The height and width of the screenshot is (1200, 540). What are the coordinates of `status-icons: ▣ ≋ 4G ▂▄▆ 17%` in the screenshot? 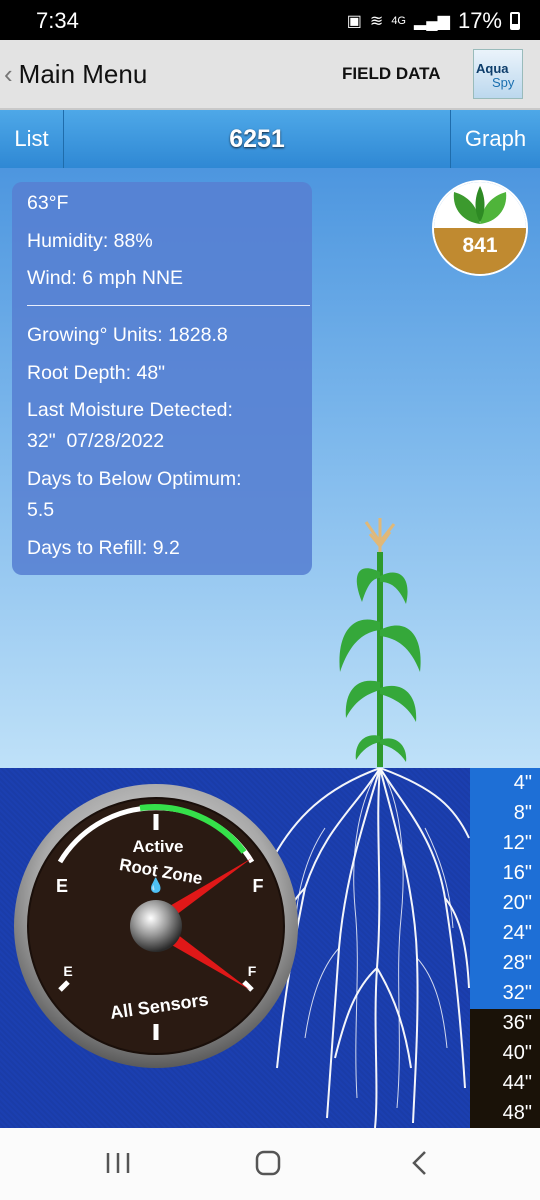 It's located at (433, 21).